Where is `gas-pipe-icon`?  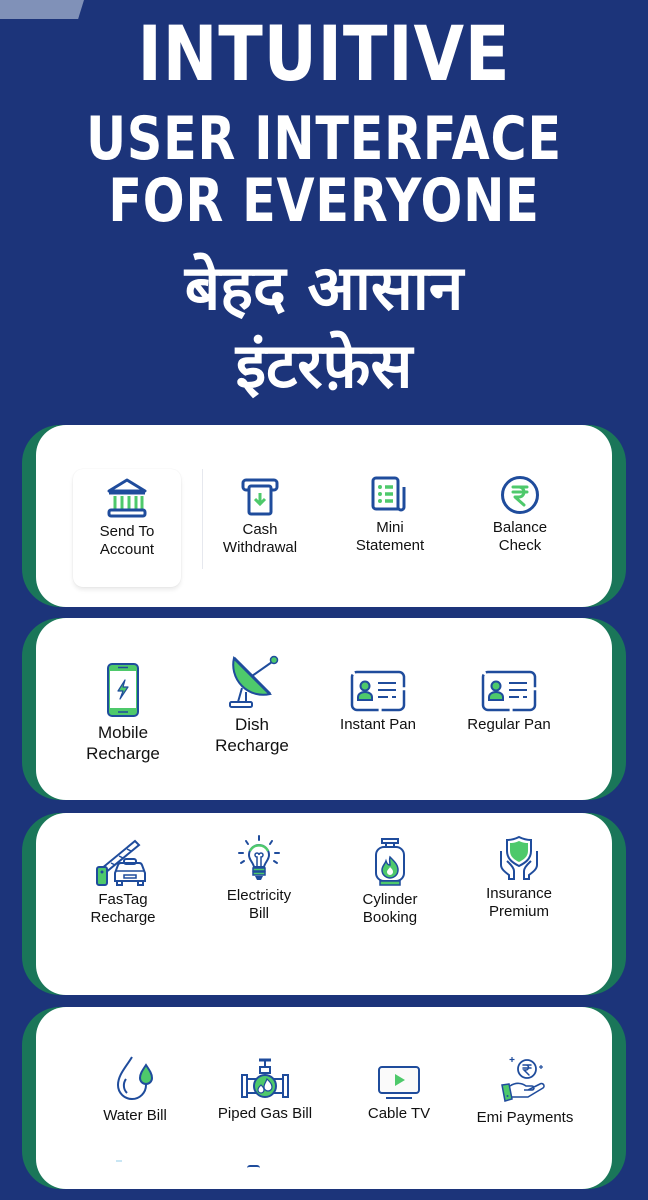 gas-pipe-icon is located at coordinates (265, 1078).